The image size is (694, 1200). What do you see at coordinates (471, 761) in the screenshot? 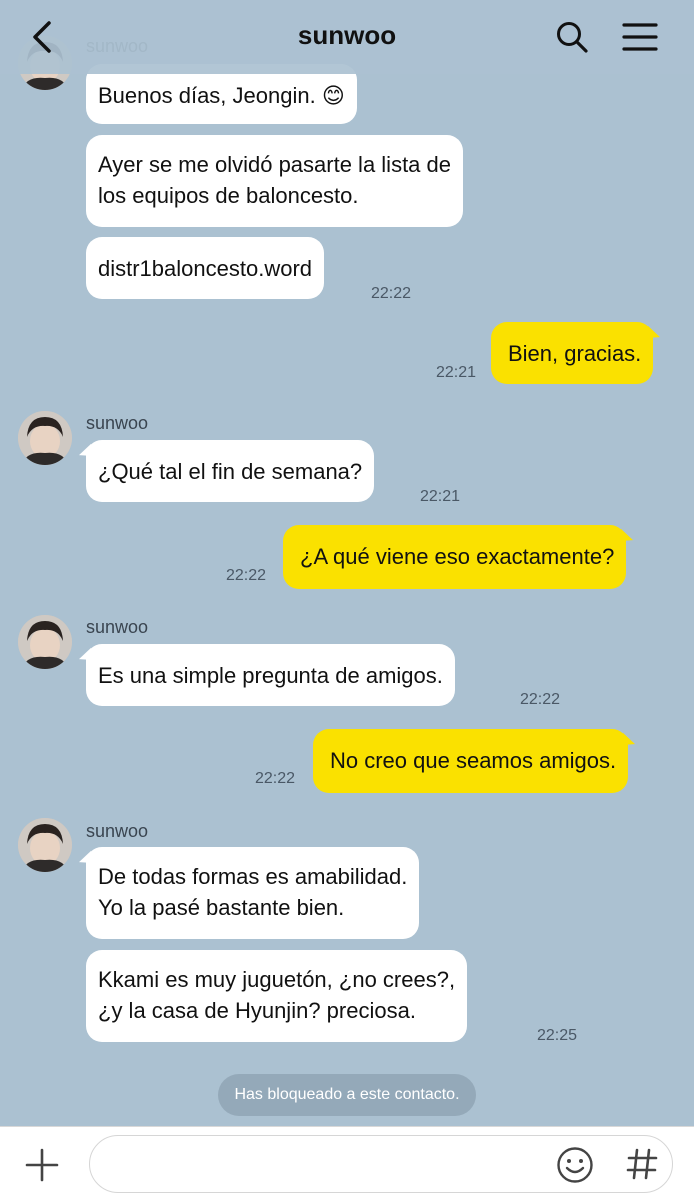
I see `message-bubble-outgoing: No creo que seamos amigos.` at bounding box center [471, 761].